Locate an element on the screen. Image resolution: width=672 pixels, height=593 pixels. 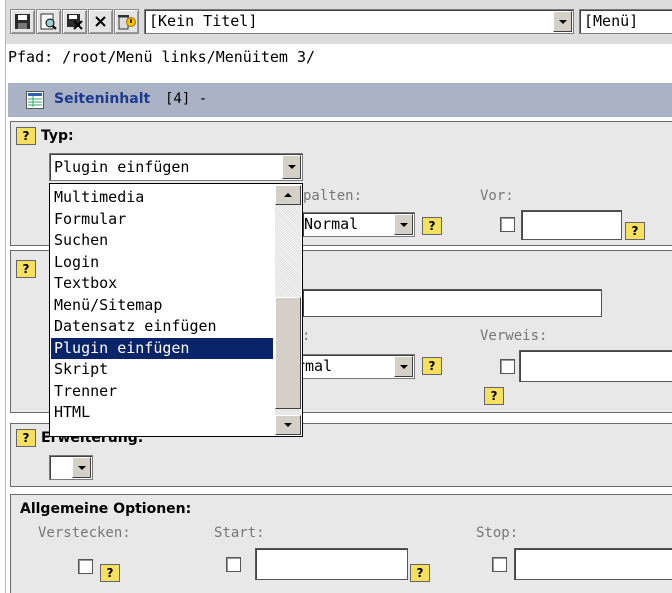
general-options-label: Allgemeine Optionen: is located at coordinates (106, 509).